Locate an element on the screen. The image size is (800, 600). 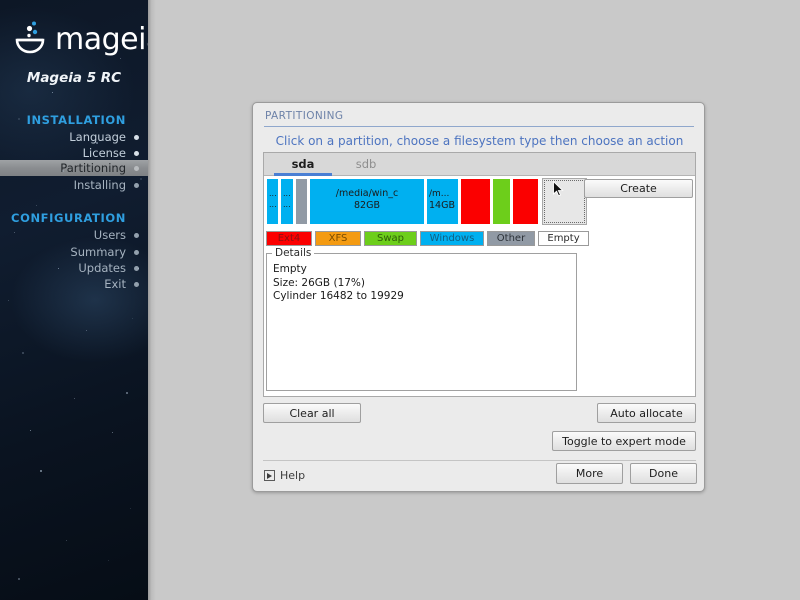
create-button: Create is located at coordinates (638, 188).